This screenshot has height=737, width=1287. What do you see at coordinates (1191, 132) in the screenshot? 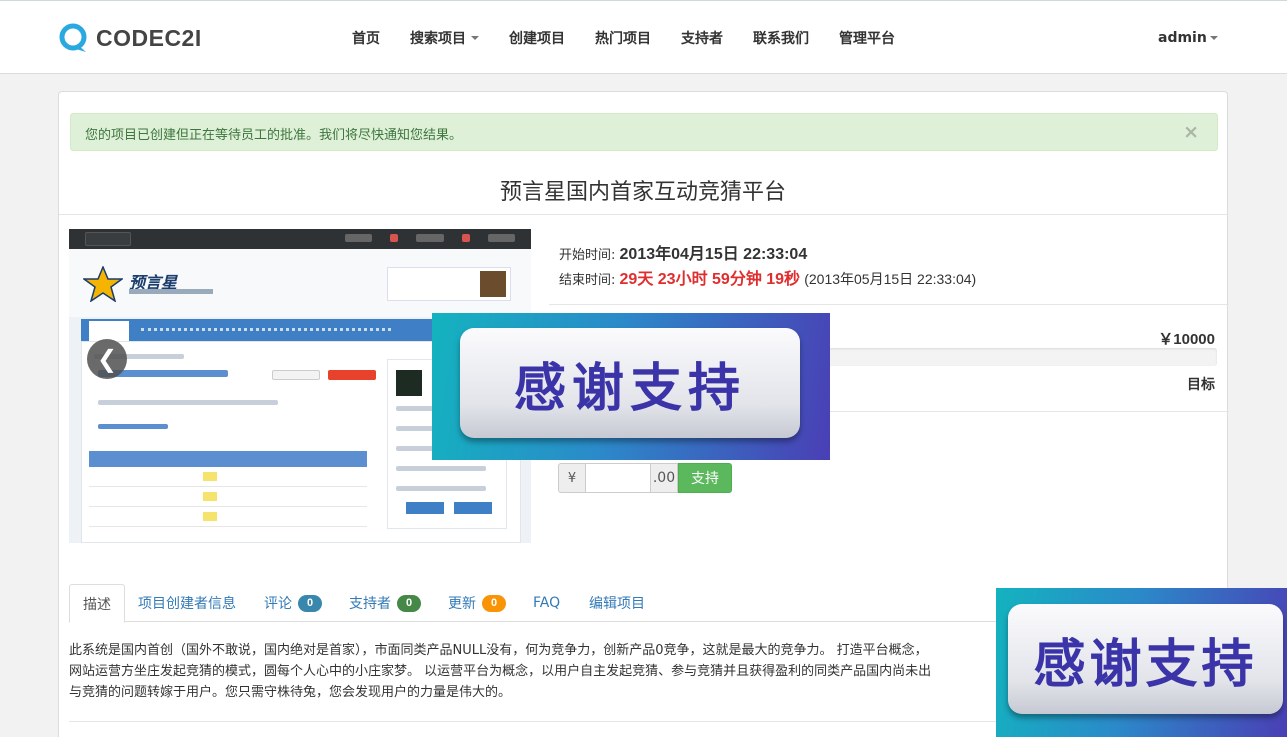
I see `close-icon: ×` at bounding box center [1191, 132].